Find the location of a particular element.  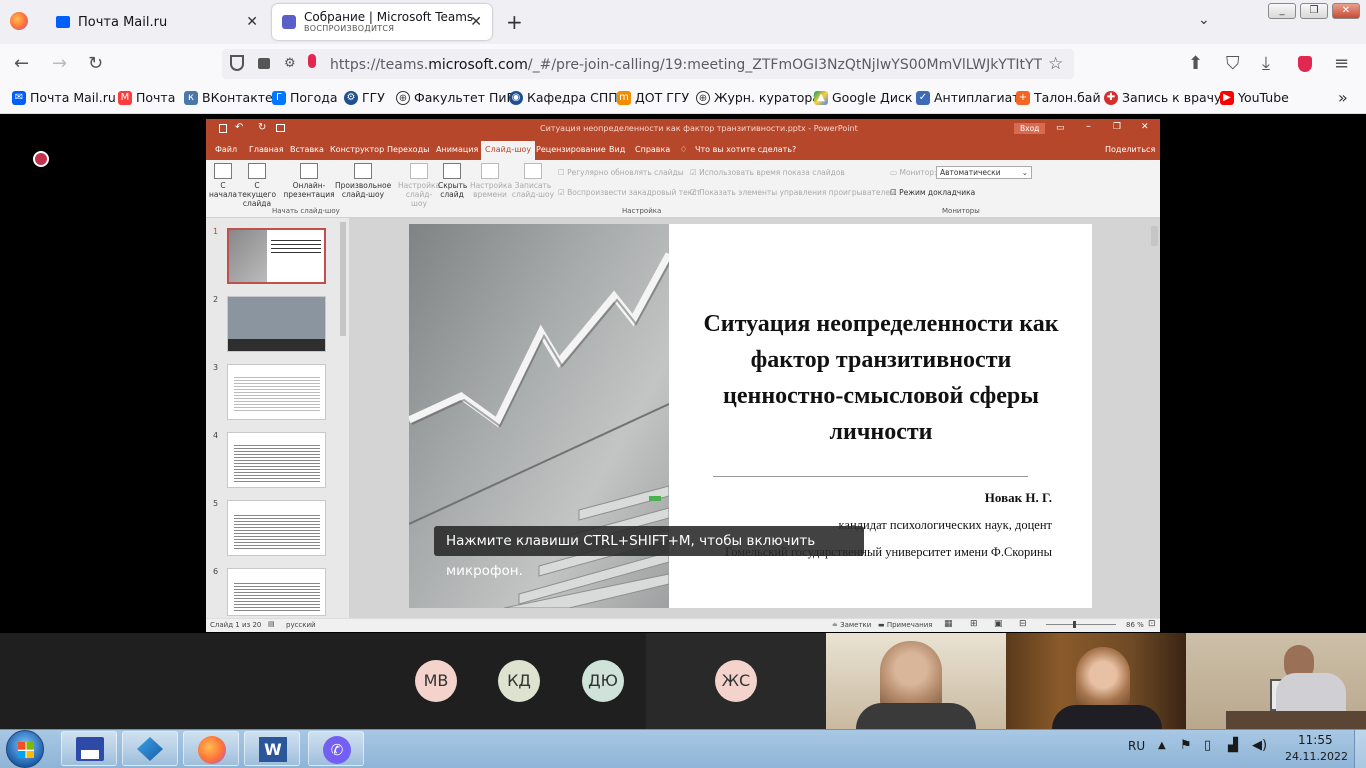

zoom-level: 86 % is located at coordinates (1135, 625).